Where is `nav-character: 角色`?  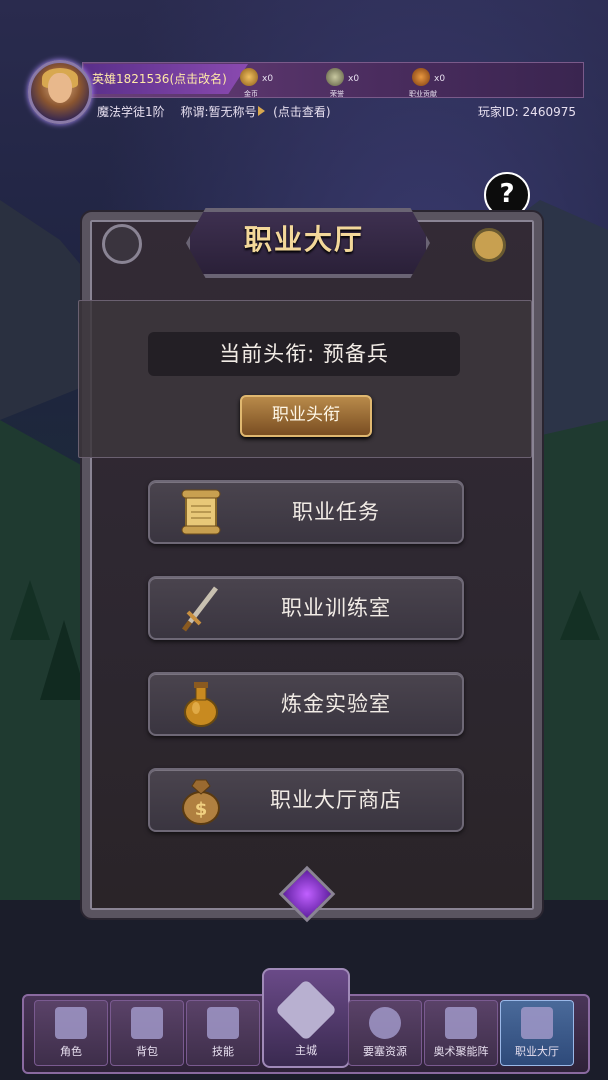 nav-character: 角色 is located at coordinates (71, 1033).